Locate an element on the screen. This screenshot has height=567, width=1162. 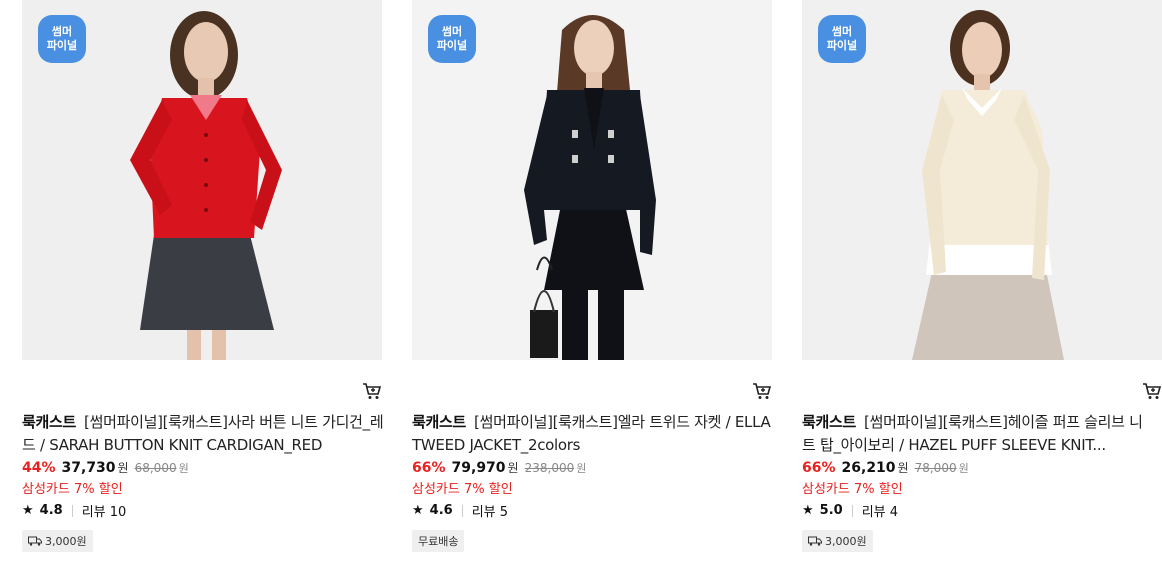
price-row: 66% 79,970 원 238,000 원 is located at coordinates (499, 467).